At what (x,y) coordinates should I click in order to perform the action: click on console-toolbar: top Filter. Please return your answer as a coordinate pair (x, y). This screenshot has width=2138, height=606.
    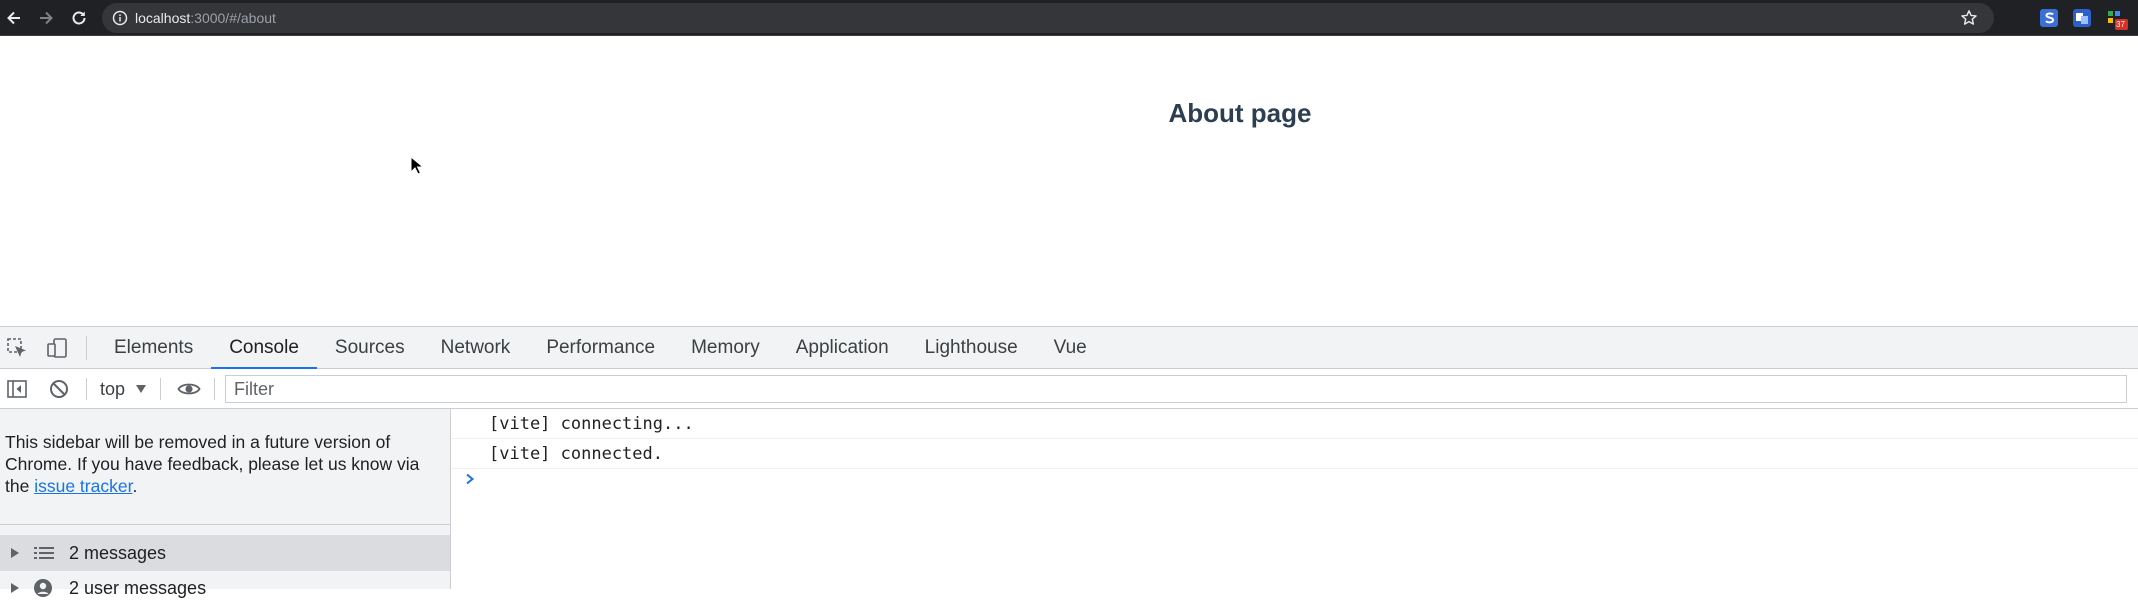
    Looking at the image, I should click on (1069, 389).